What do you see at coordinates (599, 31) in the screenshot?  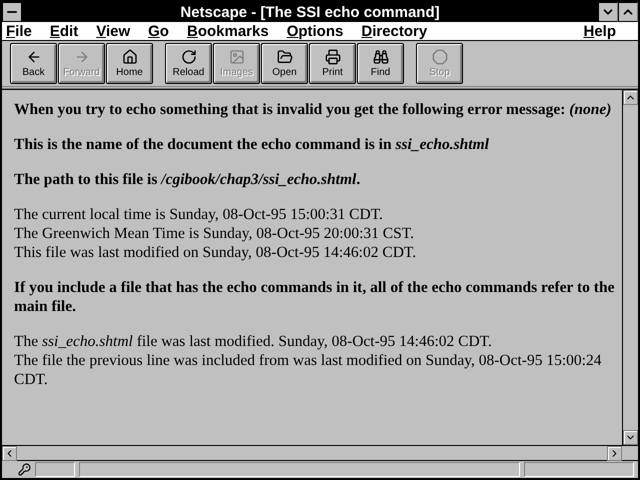 I see `menu-item: Help` at bounding box center [599, 31].